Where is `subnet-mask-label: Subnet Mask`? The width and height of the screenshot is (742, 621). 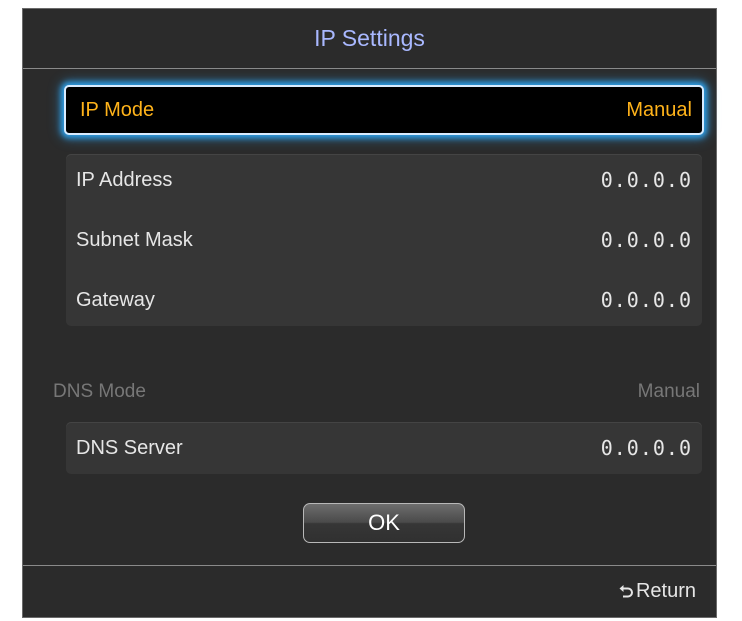 subnet-mask-label: Subnet Mask is located at coordinates (134, 239).